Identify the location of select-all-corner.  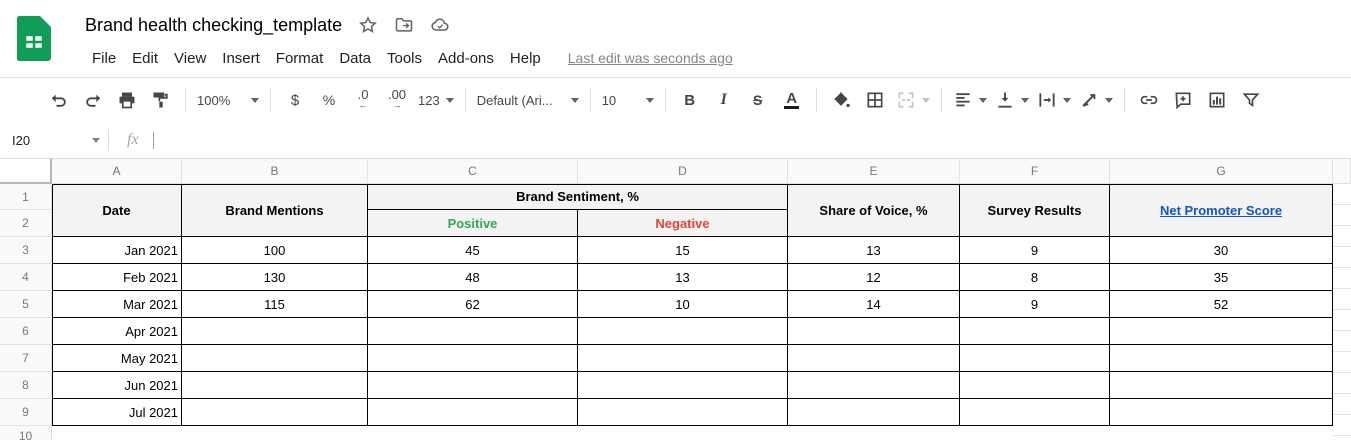
(26, 171).